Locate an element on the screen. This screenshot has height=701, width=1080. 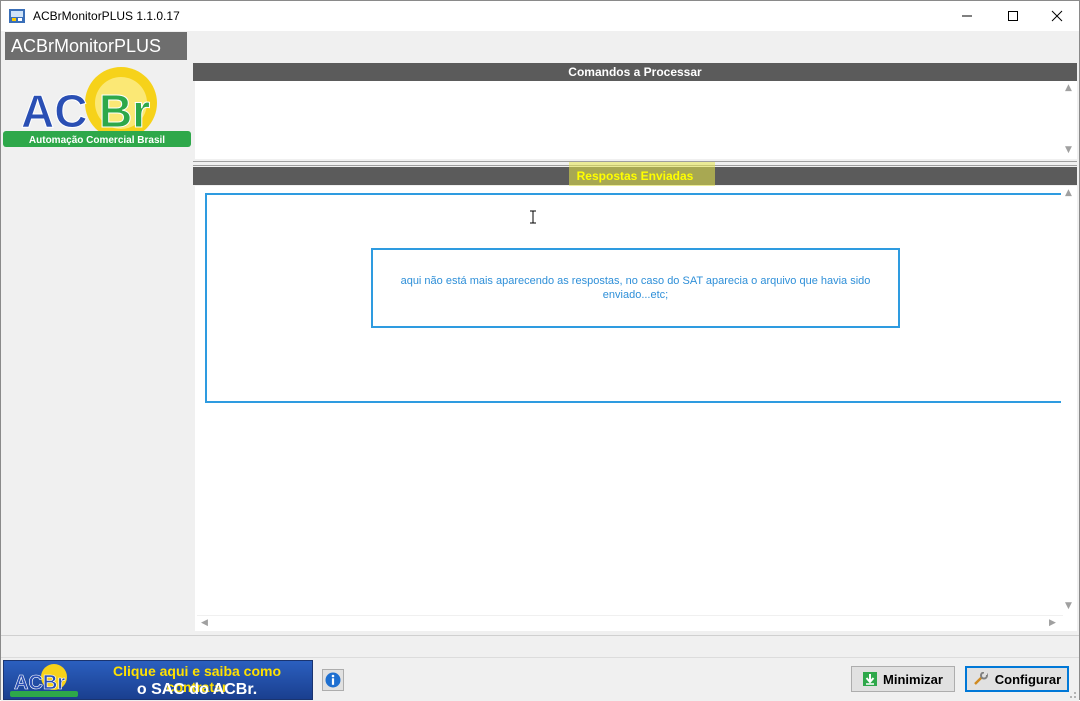
banner-logo-icon: ACBr is located at coordinates (44, 680).